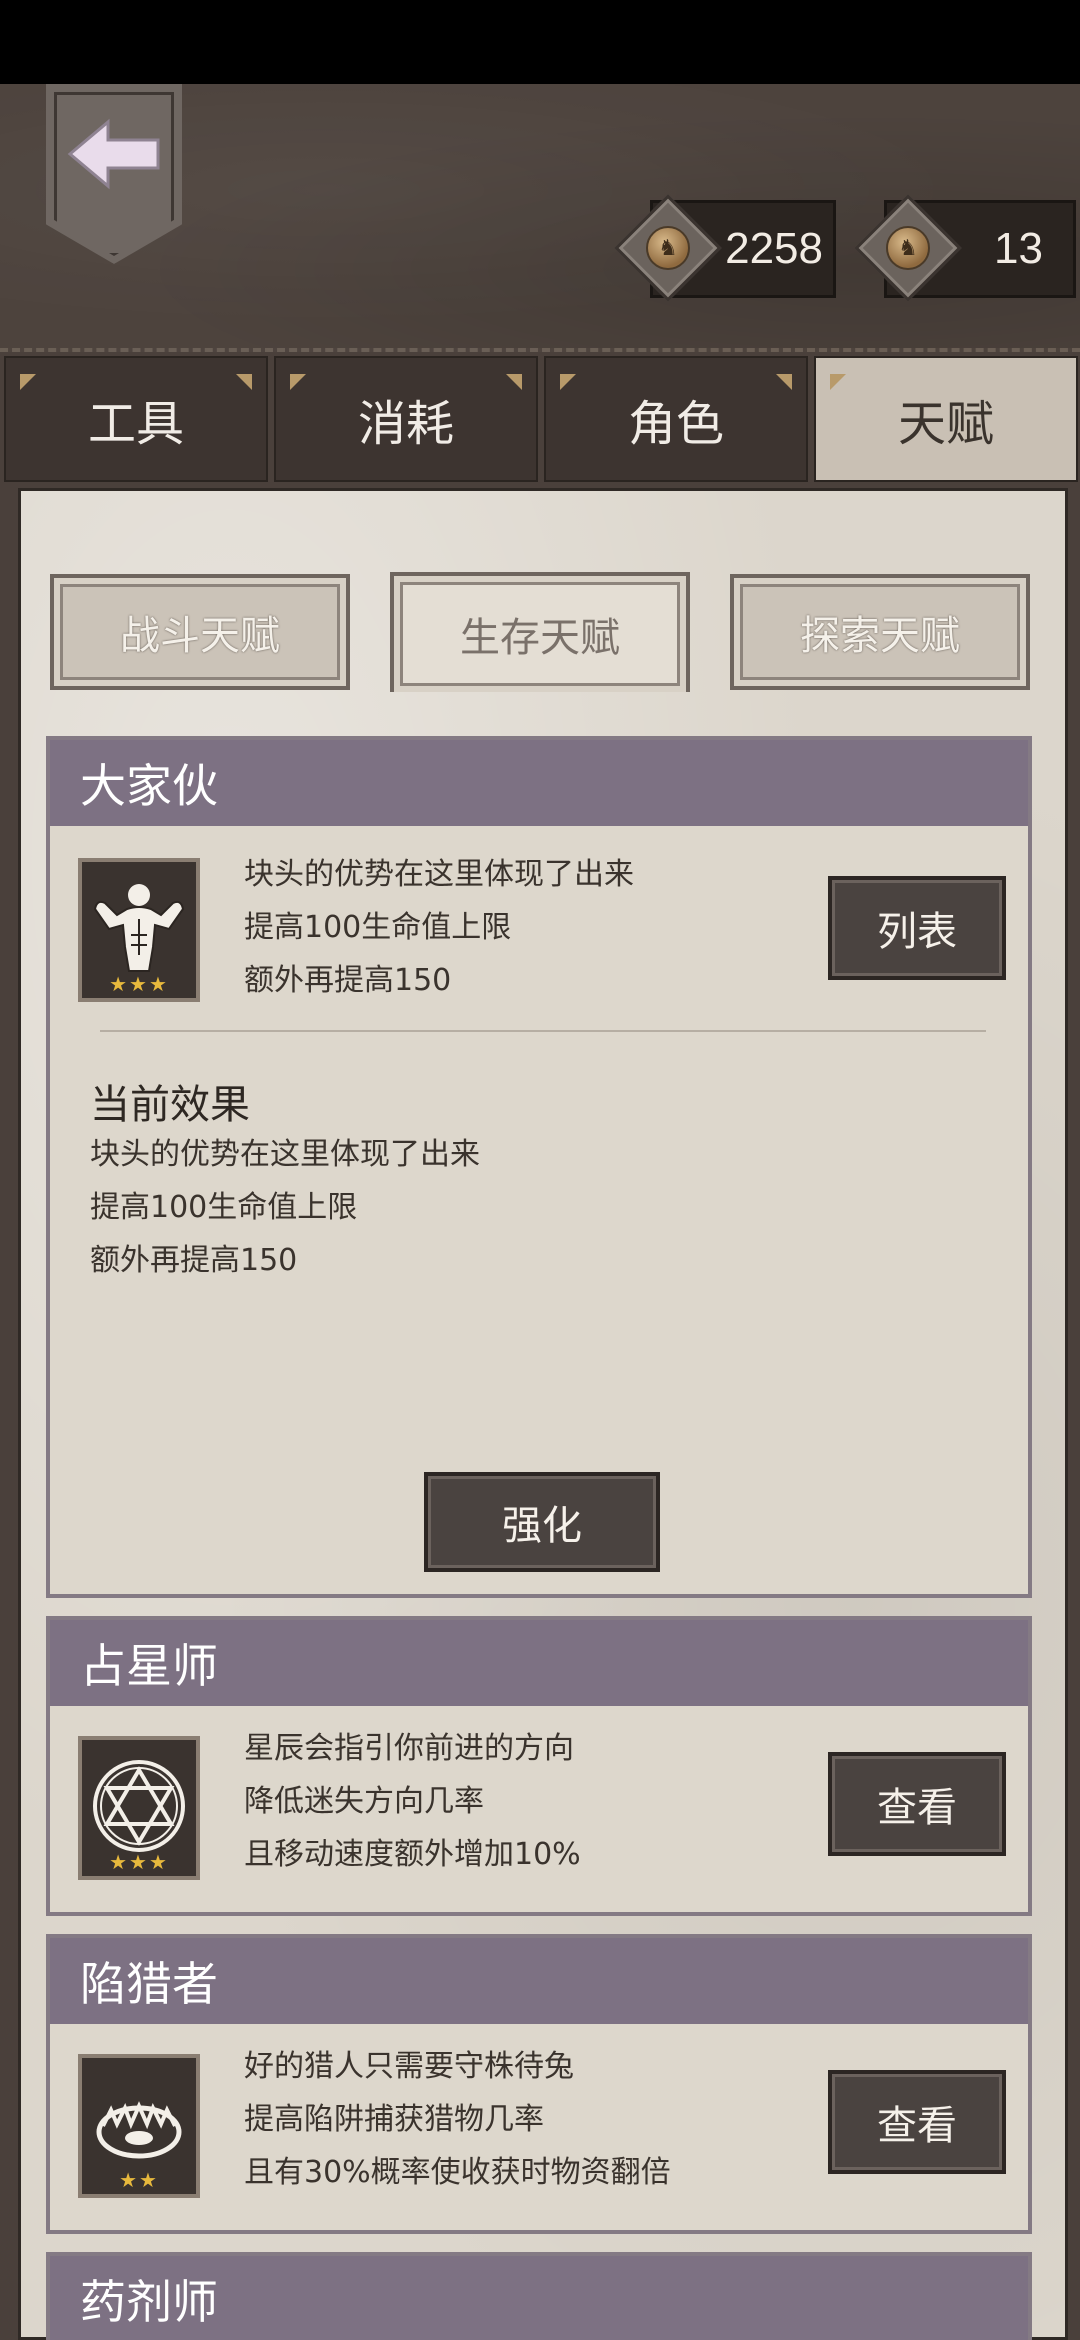  I want to click on hexagram-icon: ★★★, so click(139, 1808).